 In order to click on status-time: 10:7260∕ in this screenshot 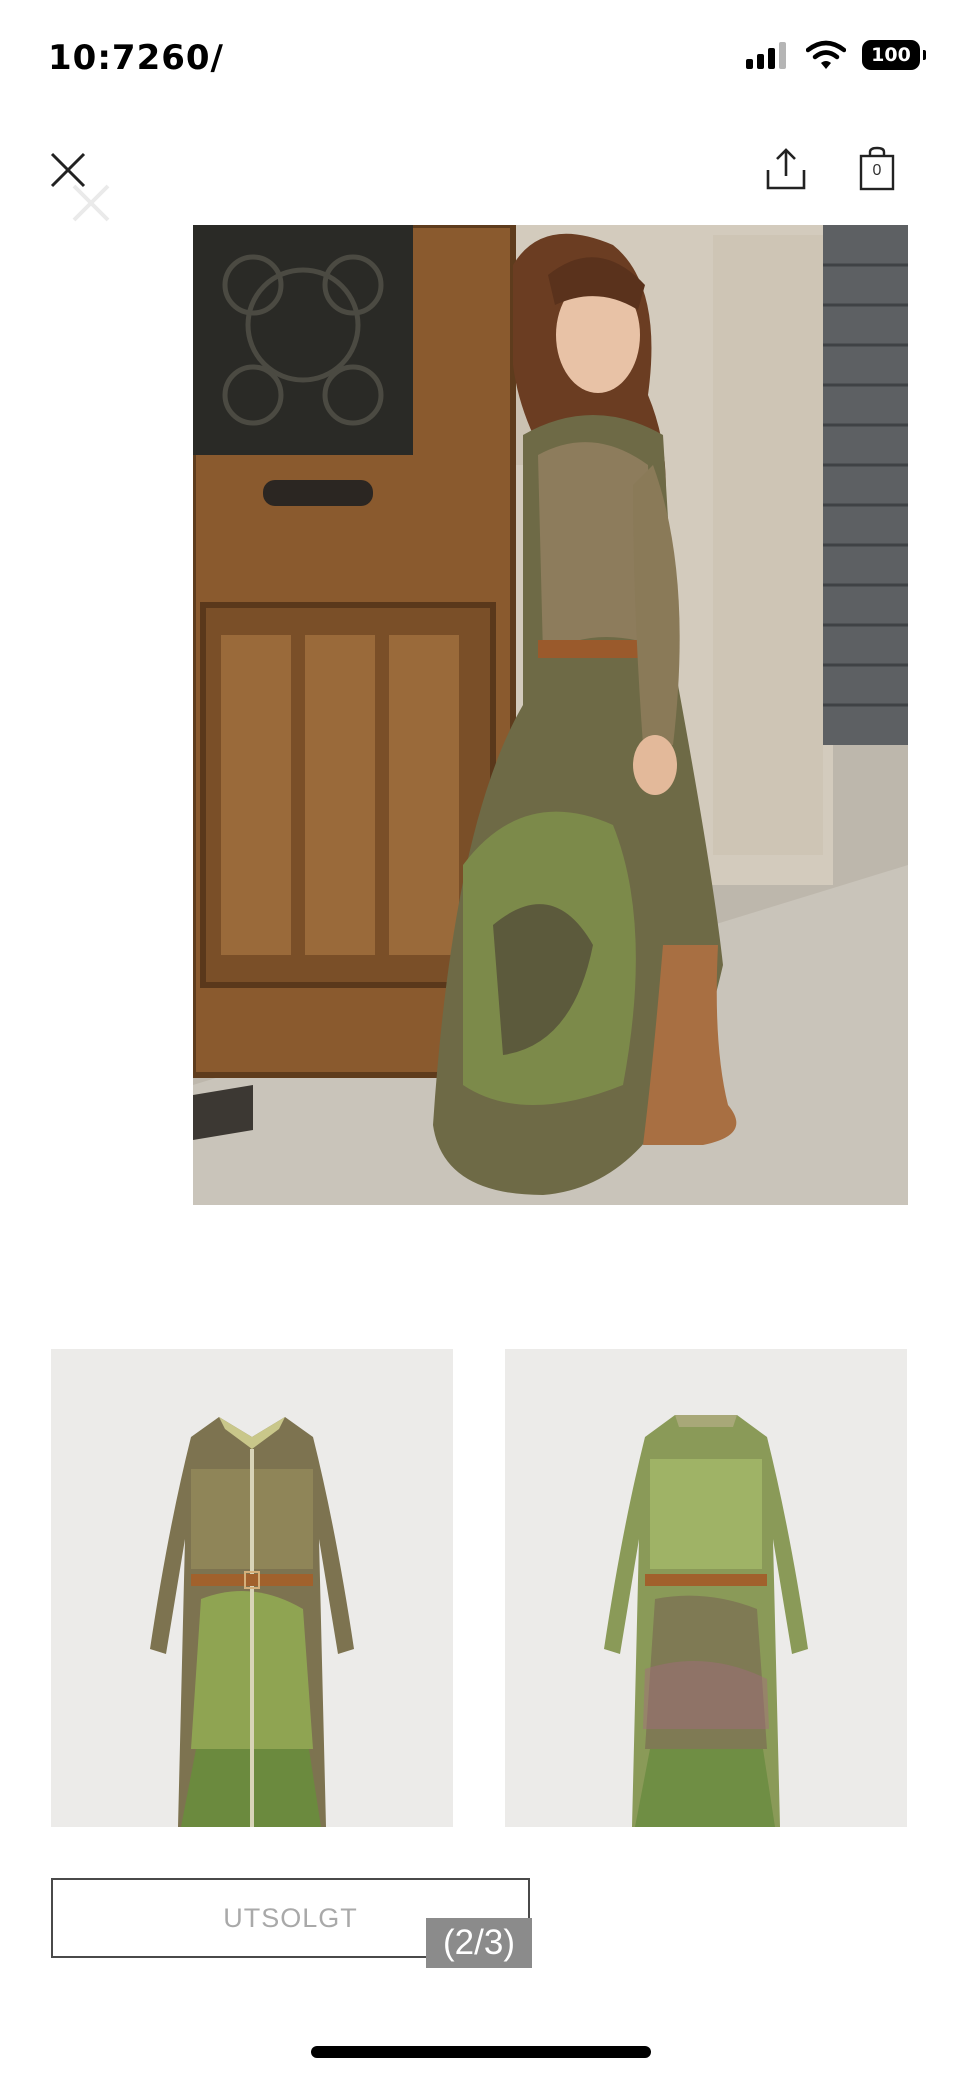, I will do `click(136, 58)`.